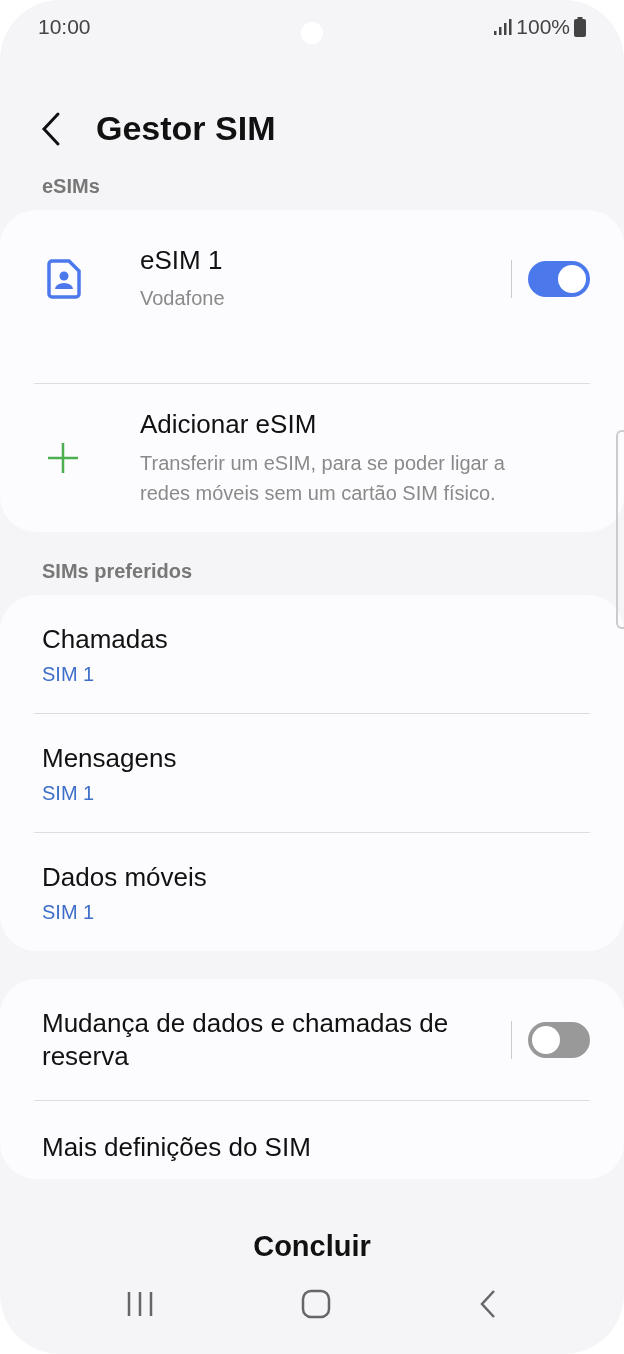 This screenshot has height=1354, width=624. What do you see at coordinates (117, 572) in the screenshot?
I see `section-label: SIMs preferidos` at bounding box center [117, 572].